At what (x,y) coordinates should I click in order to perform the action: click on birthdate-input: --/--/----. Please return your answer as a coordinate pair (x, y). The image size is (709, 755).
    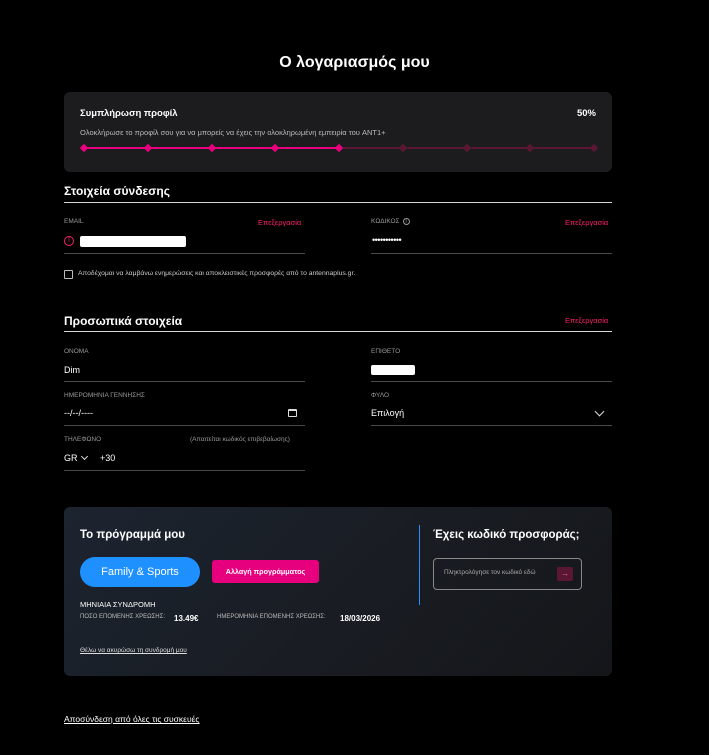
    Looking at the image, I should click on (78, 413).